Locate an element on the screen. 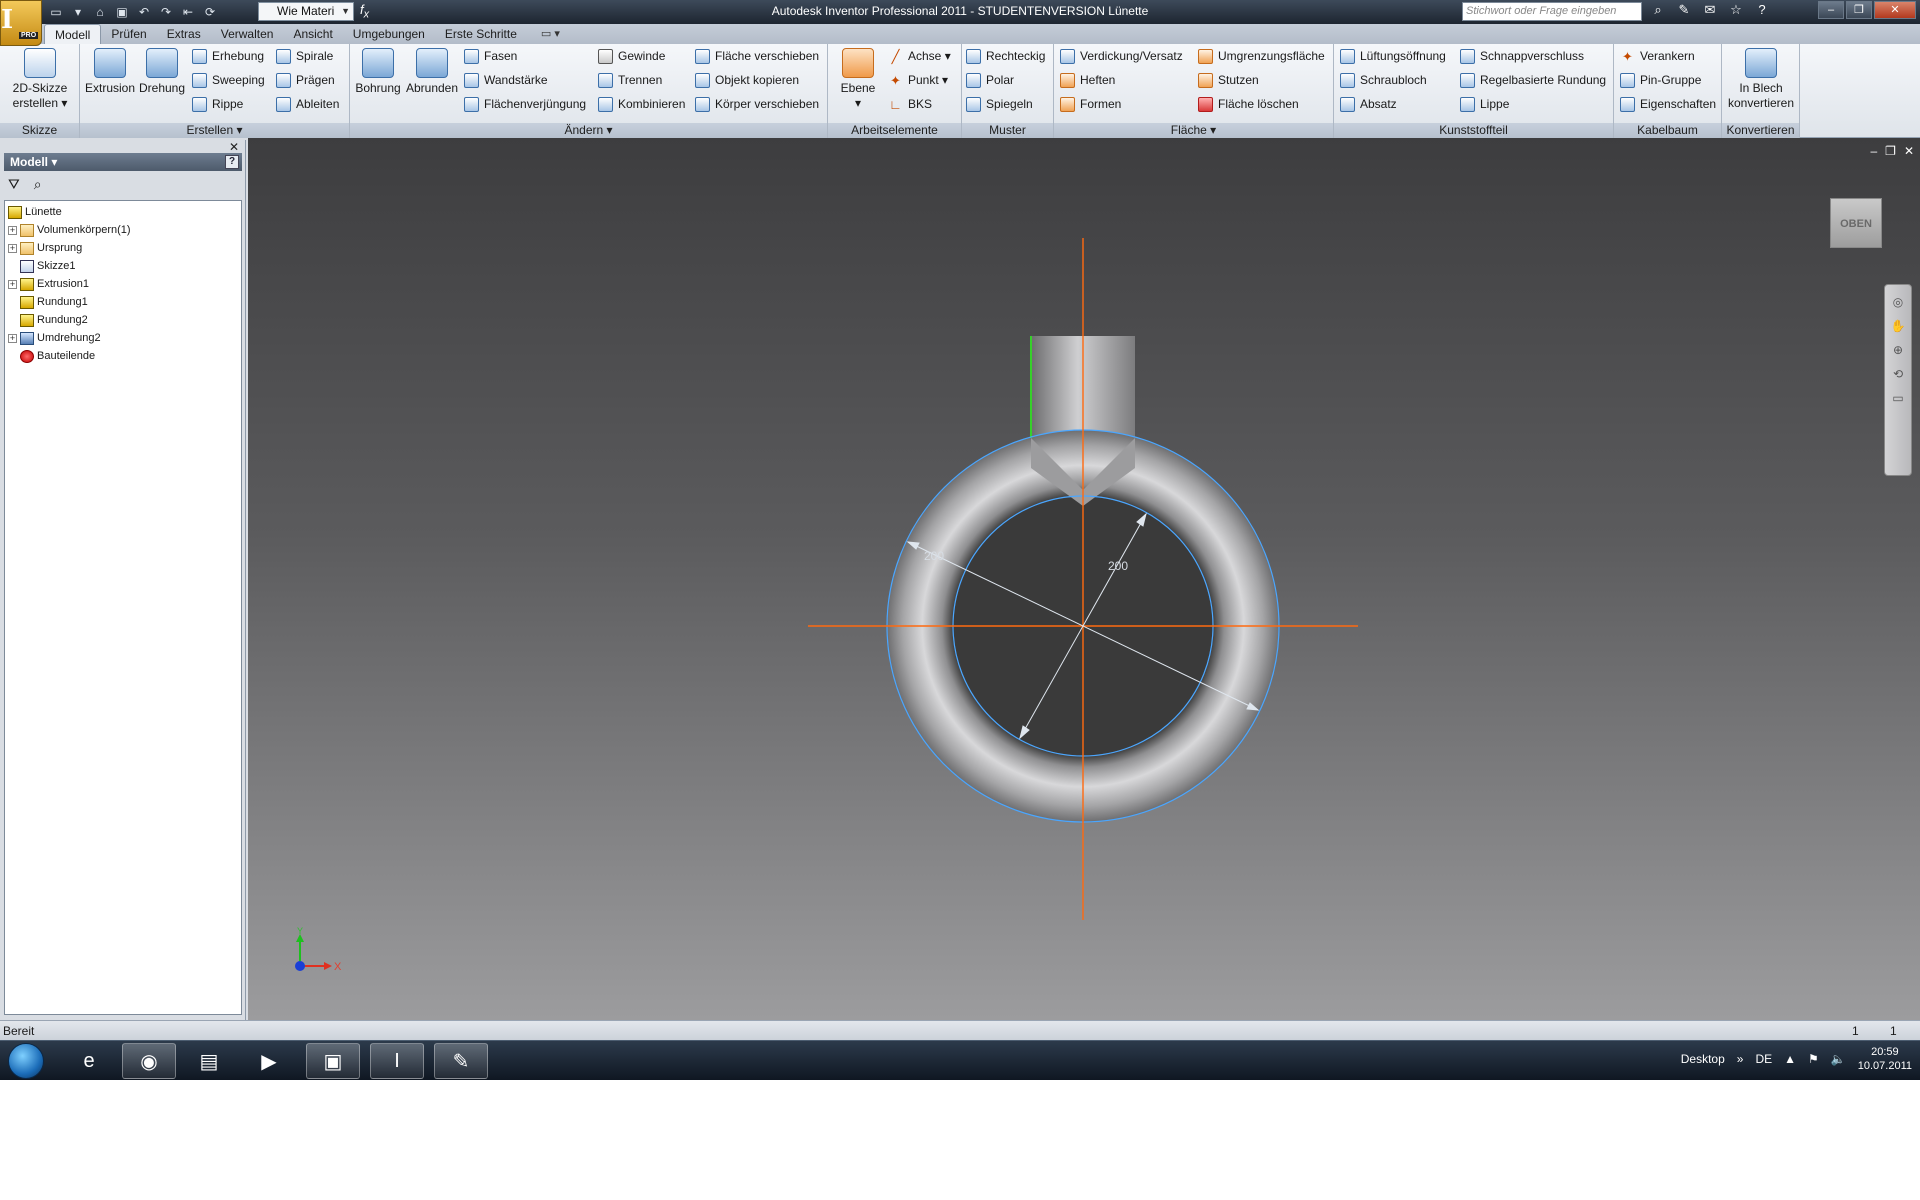 The width and height of the screenshot is (1920, 1200). binoculars-icon: ⌕ is located at coordinates (1658, 10).